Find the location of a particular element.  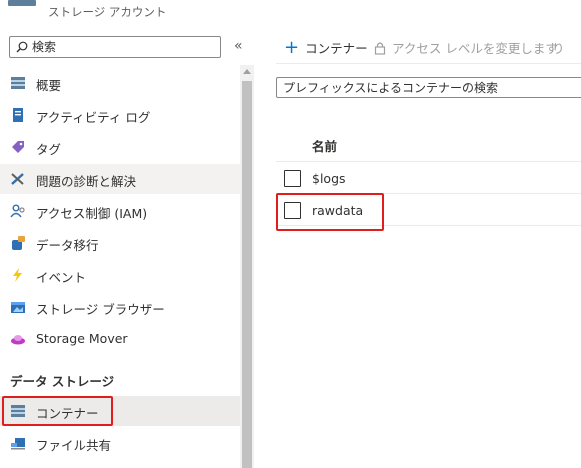

sidebar-item-storage-mover: Storage Mover is located at coordinates (120, 339).